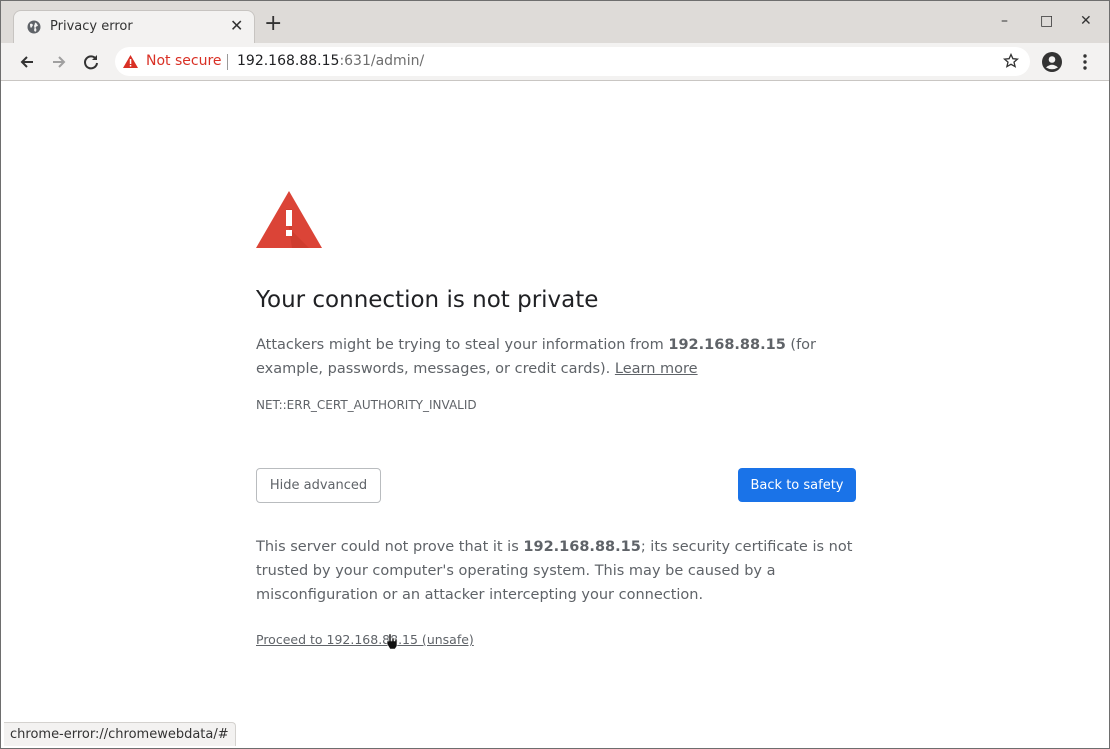  I want to click on tab-title: Privacy error, so click(91, 26).